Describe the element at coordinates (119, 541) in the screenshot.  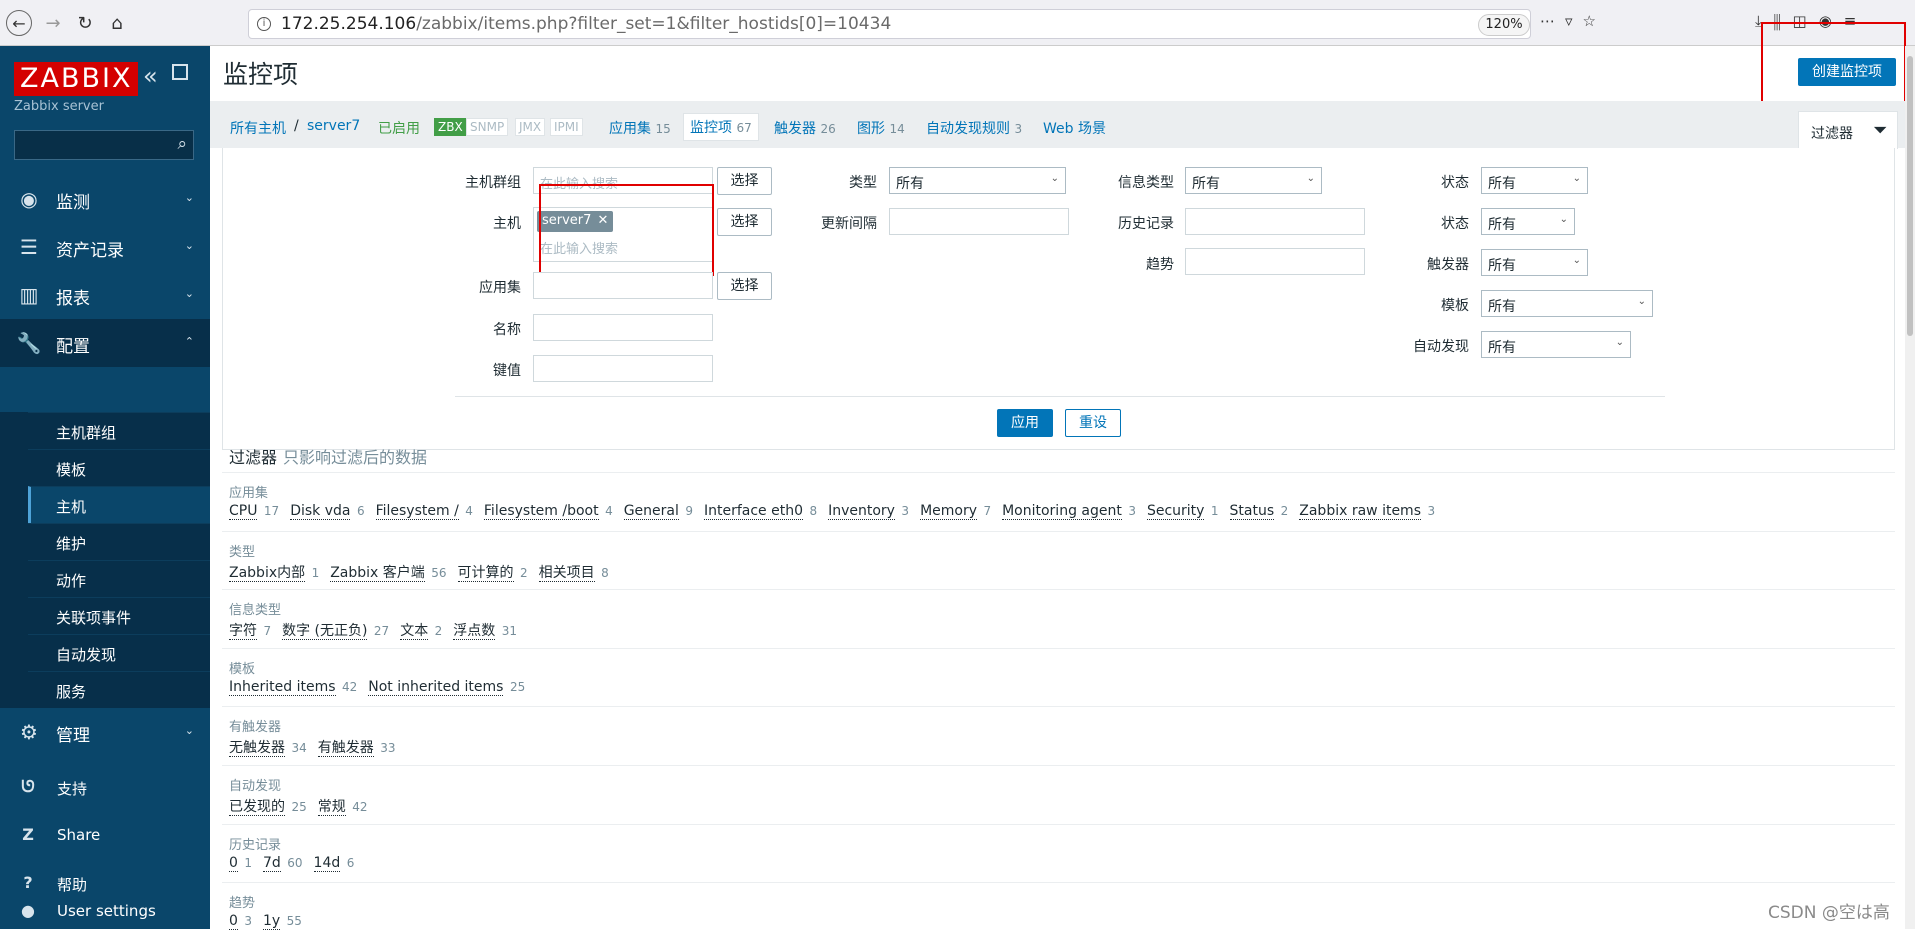
I see `submenu-item-maintenance: 维护` at that location.